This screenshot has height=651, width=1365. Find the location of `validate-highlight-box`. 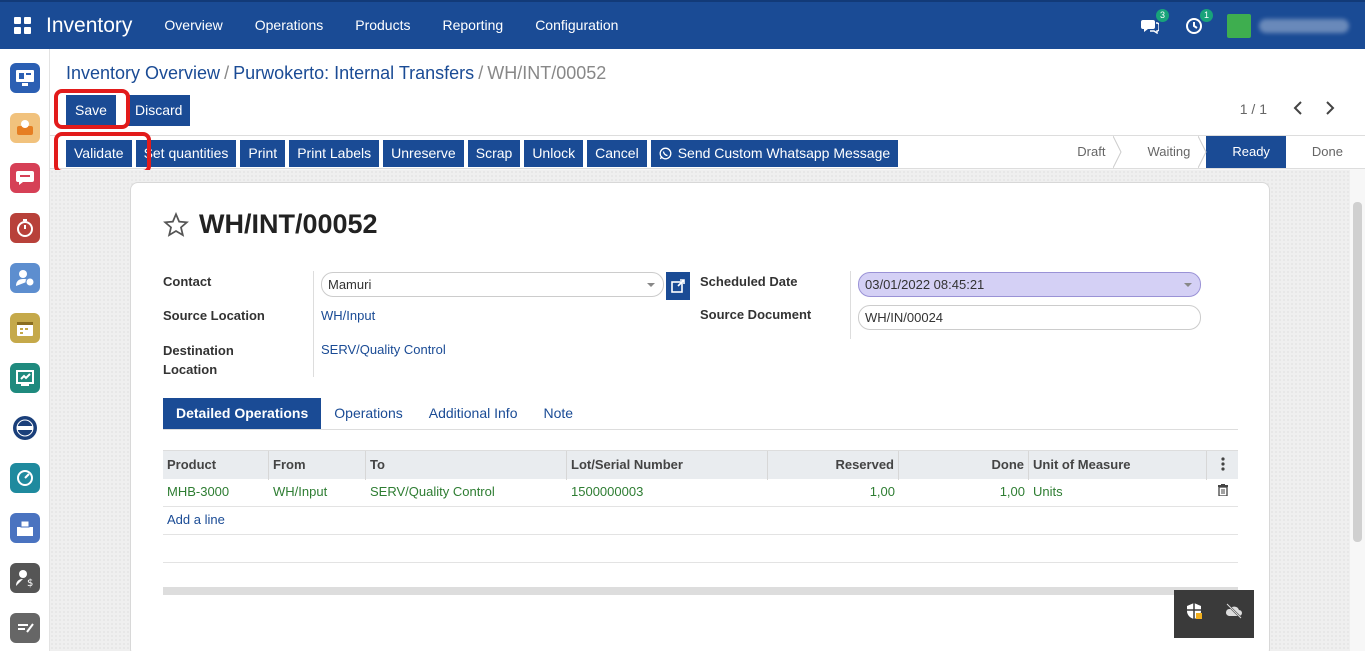

validate-highlight-box is located at coordinates (102, 153).